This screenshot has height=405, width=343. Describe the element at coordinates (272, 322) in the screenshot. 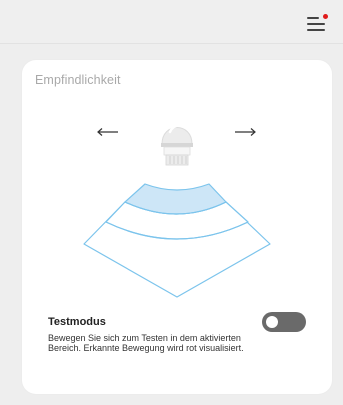

I see `toggle-knob` at that location.